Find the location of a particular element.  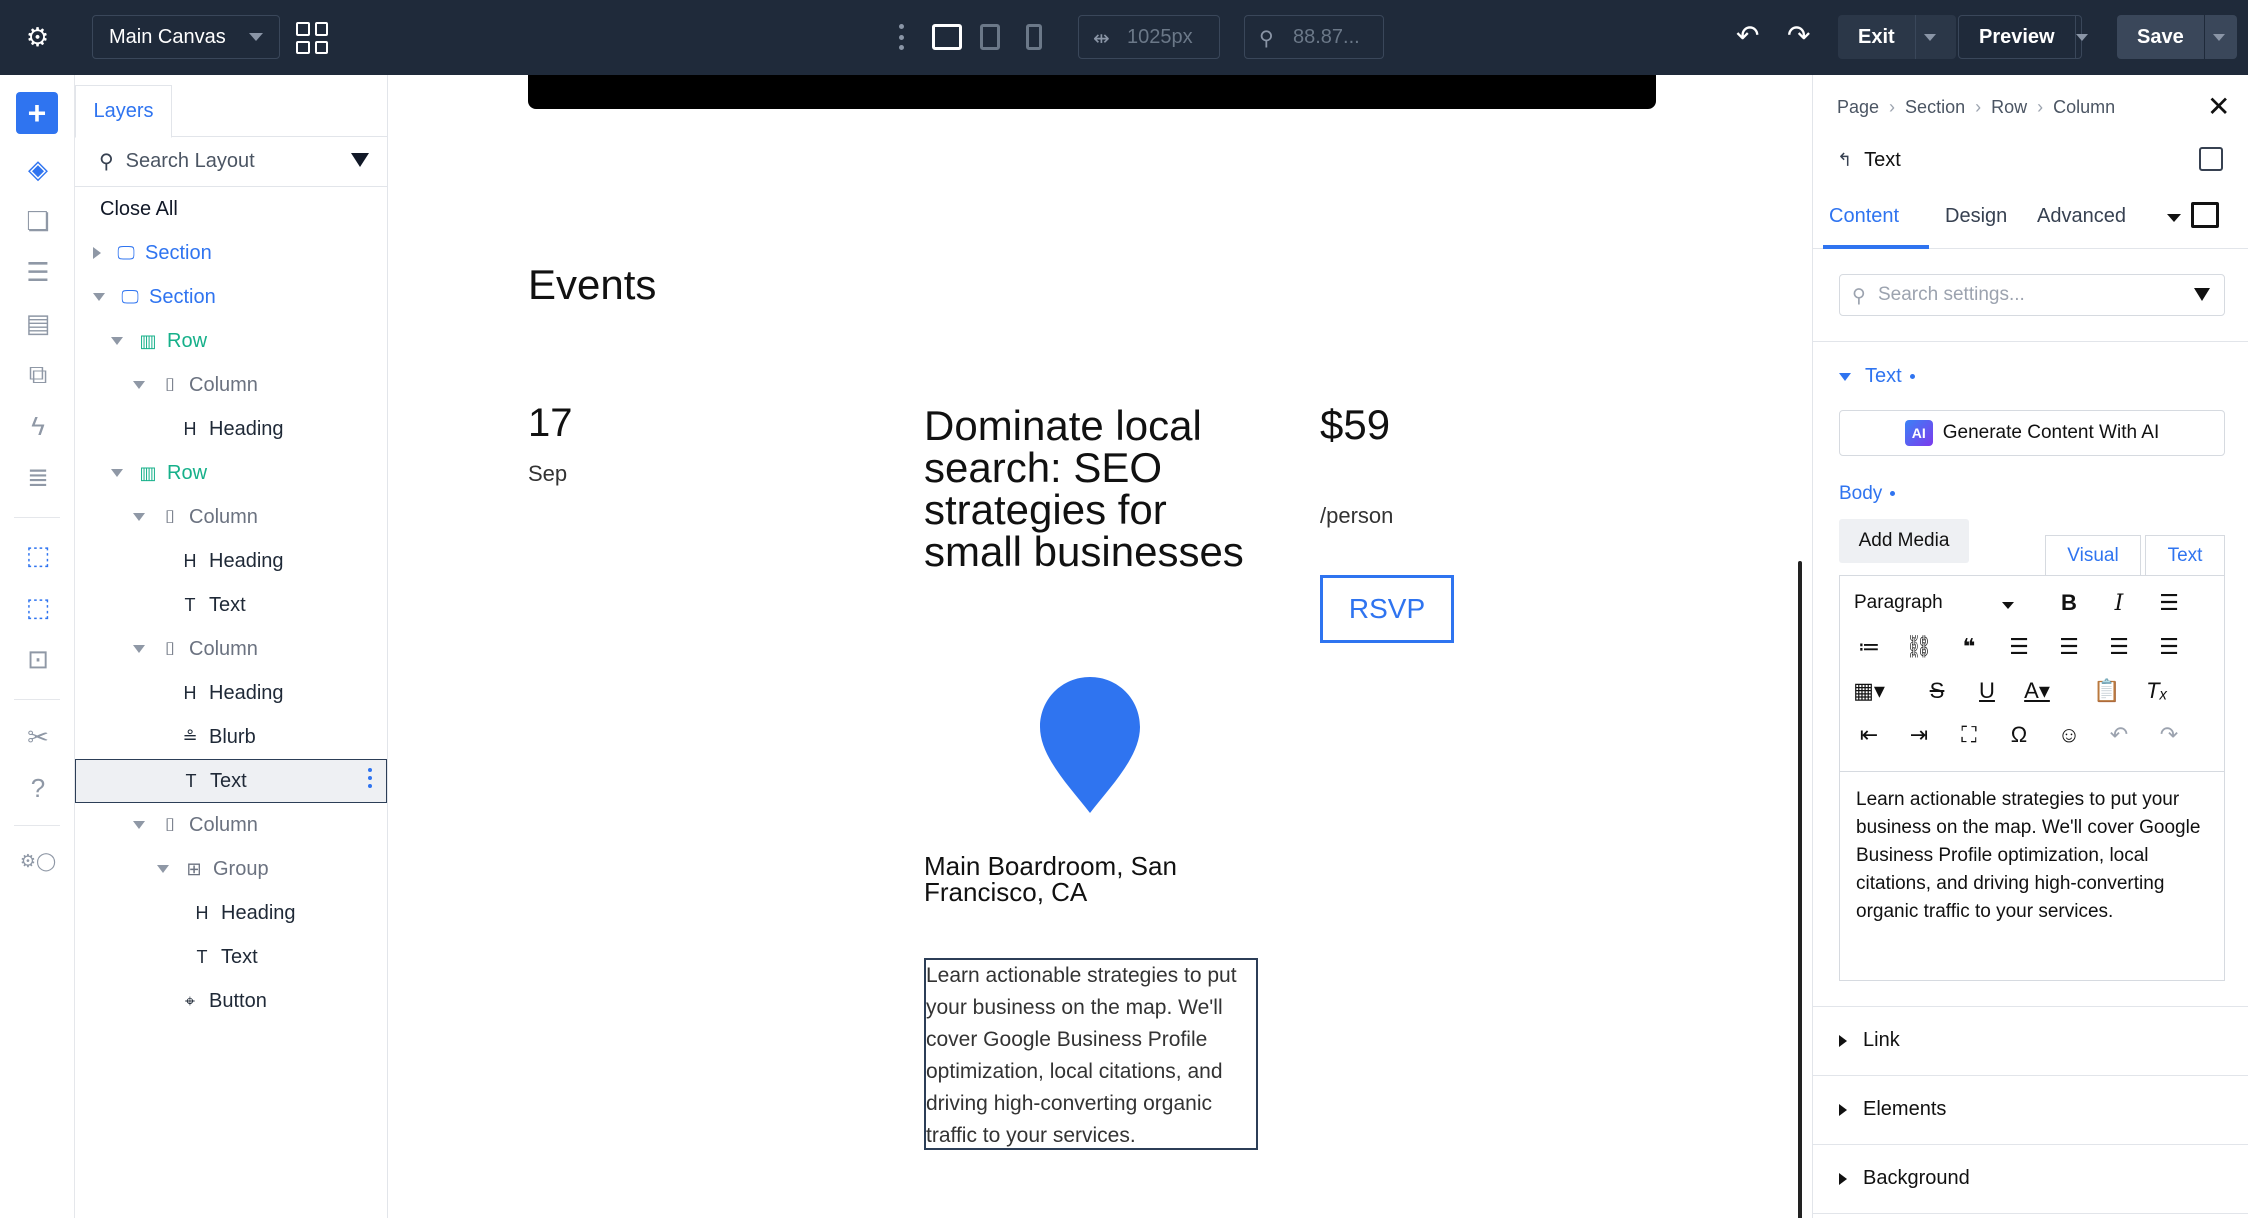

preset-square-icon is located at coordinates (2205, 215).